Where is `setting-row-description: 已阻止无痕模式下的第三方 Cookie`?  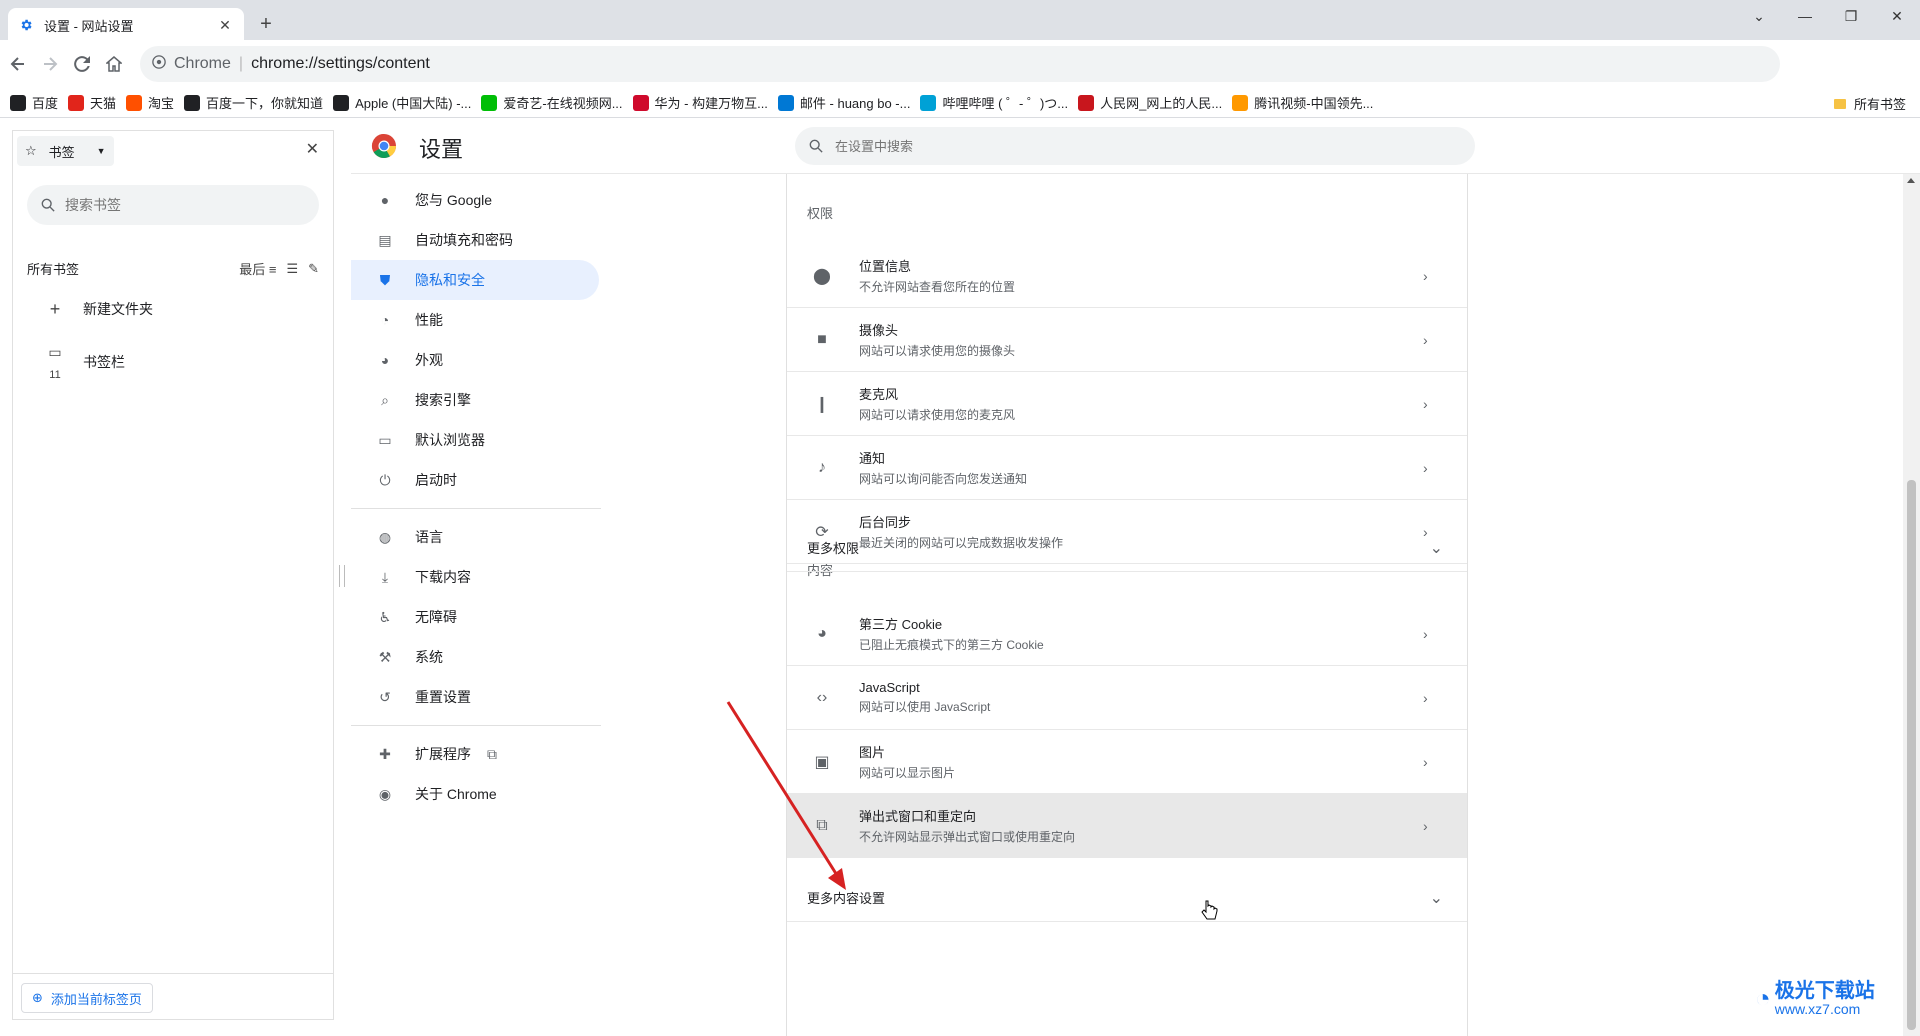
setting-row-description: 已阻止无痕模式下的第三方 Cookie is located at coordinates (951, 645).